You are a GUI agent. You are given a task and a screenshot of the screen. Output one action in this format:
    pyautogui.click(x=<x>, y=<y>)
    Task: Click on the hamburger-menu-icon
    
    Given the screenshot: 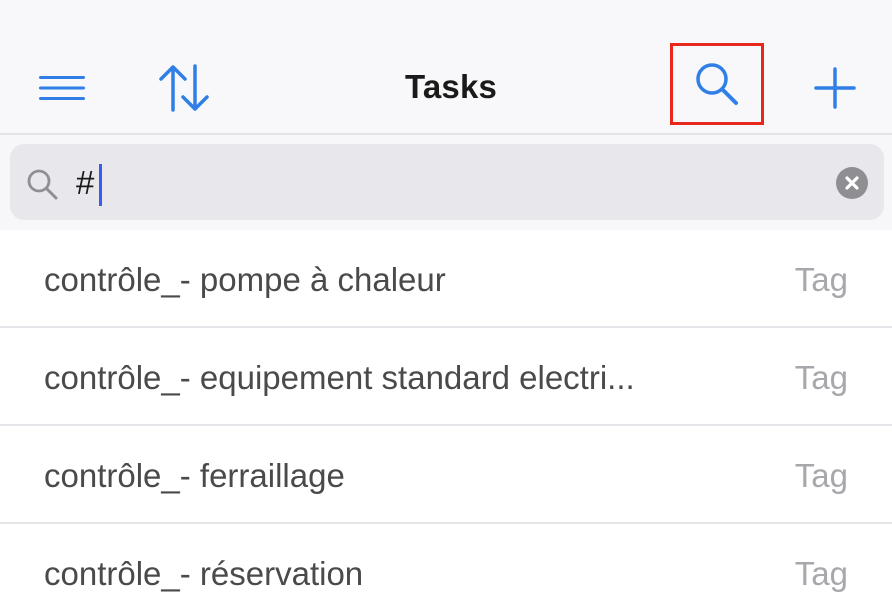 What is the action you would take?
    pyautogui.click(x=62, y=88)
    